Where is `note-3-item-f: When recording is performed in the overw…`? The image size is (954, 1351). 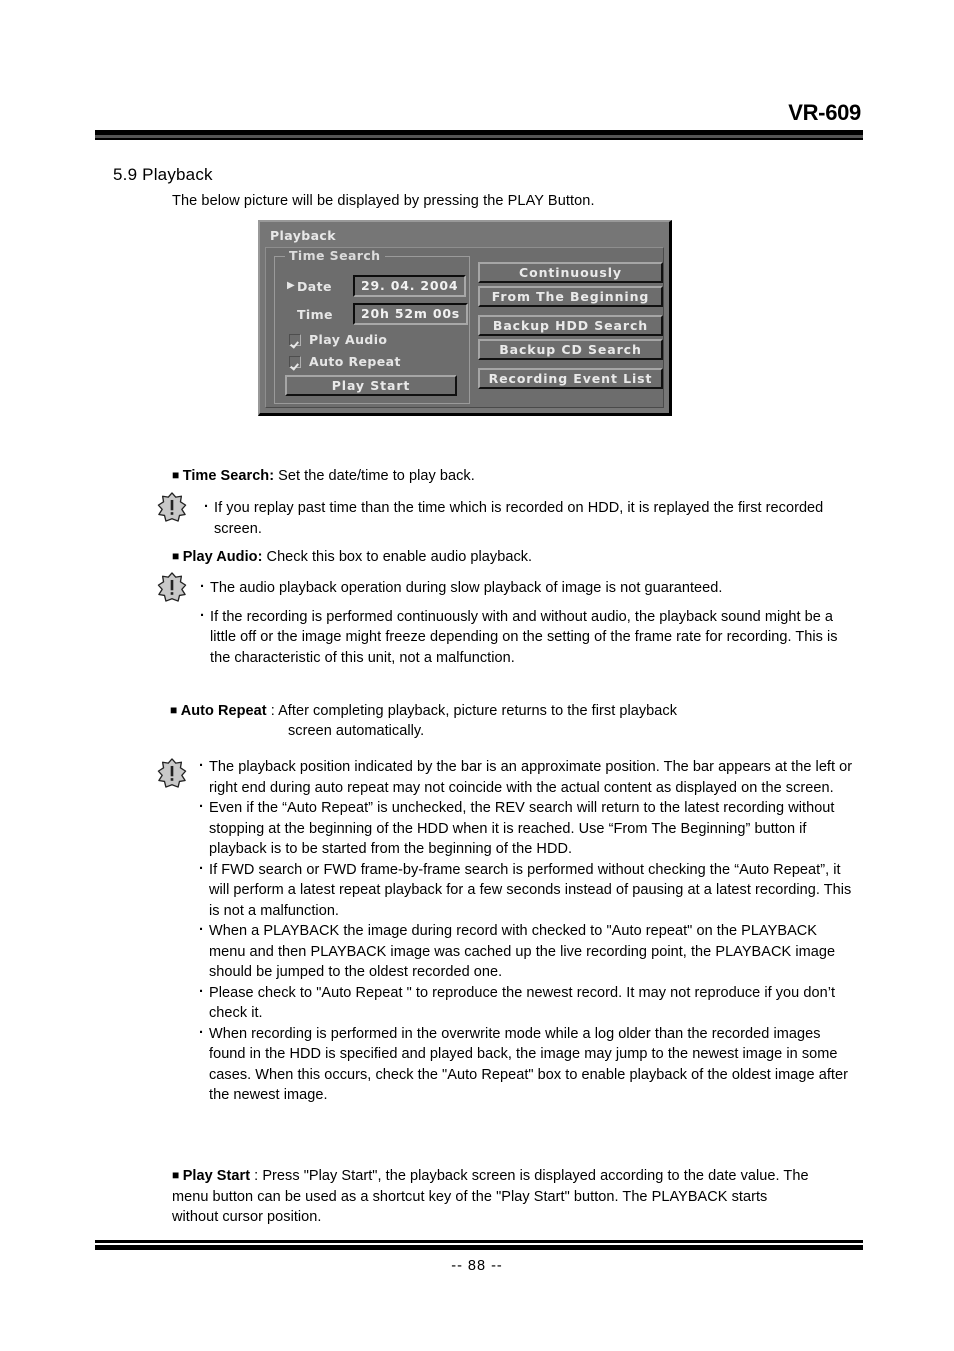
note-3-item-f: When recording is performed in the overw… is located at coordinates (526, 1064).